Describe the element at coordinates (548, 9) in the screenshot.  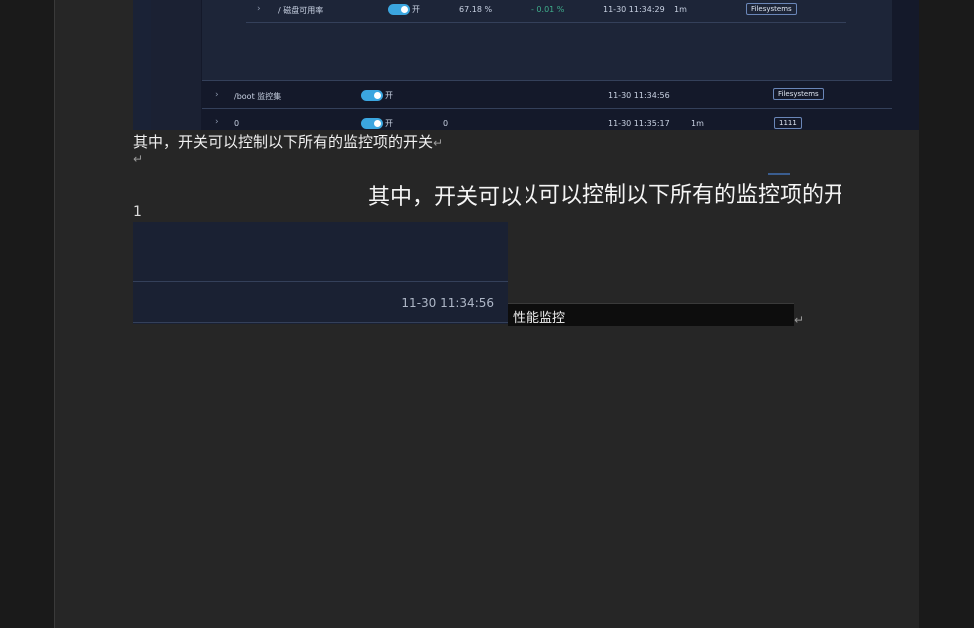
I see `metric-delta: - 0.01 %` at that location.